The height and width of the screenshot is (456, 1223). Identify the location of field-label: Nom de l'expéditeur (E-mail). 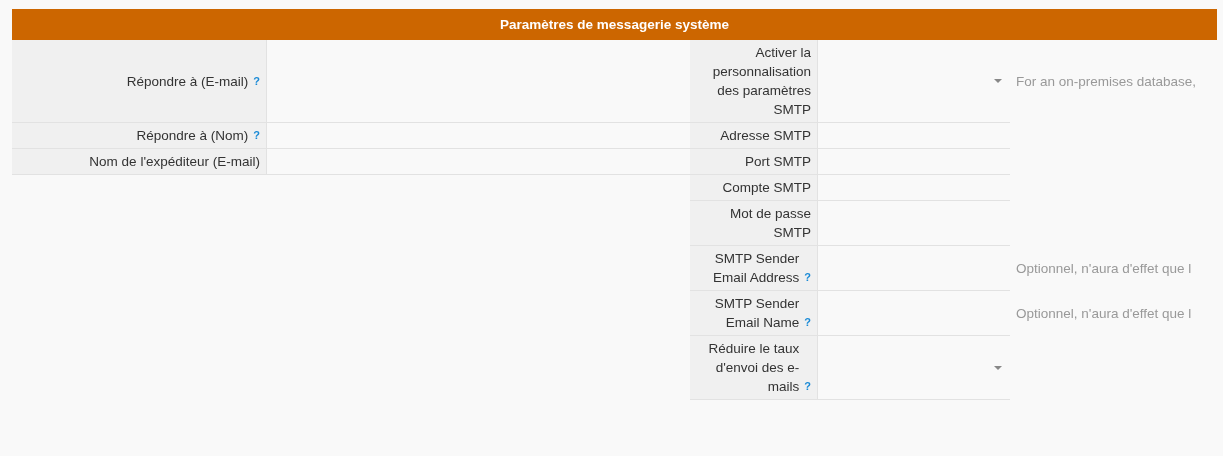
(174, 162).